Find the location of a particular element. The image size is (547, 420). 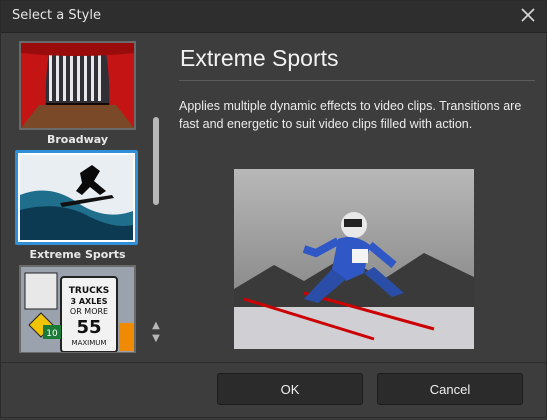

list-scrollbar: ▲ ▼ is located at coordinates (156, 196).